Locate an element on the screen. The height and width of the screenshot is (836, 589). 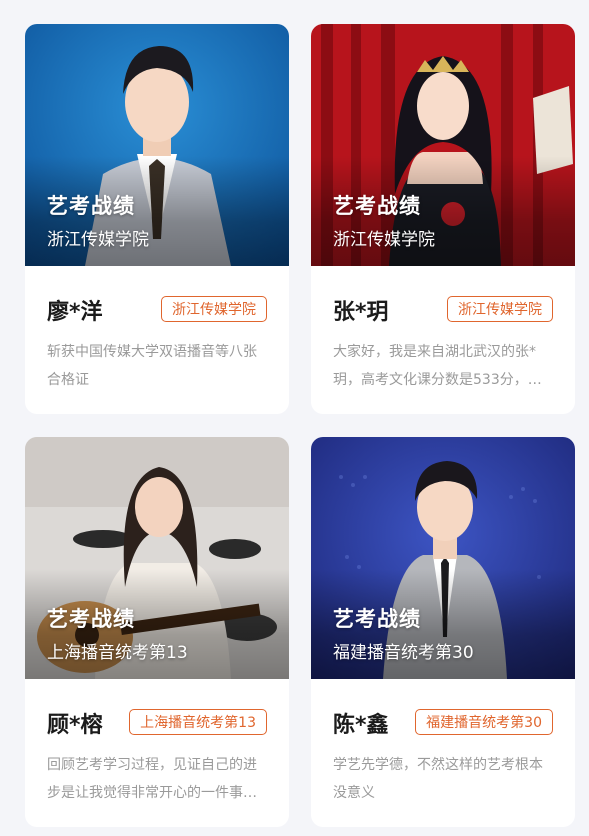
student-name: 廖*洋 is located at coordinates (75, 312).